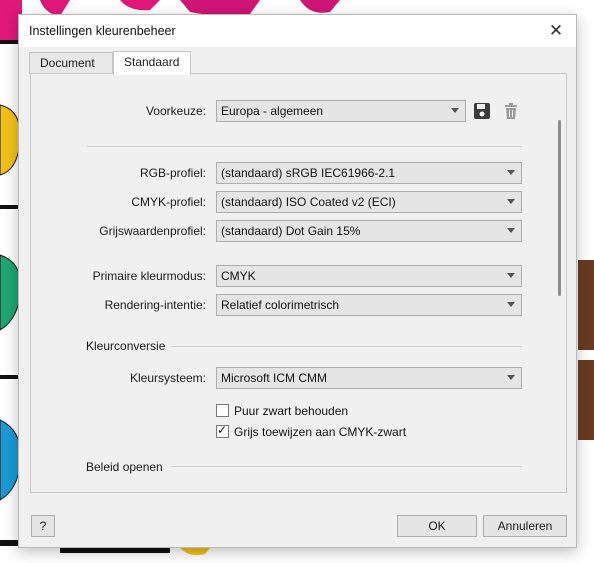 Image resolution: width=594 pixels, height=563 pixels. I want to click on checkmark-icon, so click(222, 430).